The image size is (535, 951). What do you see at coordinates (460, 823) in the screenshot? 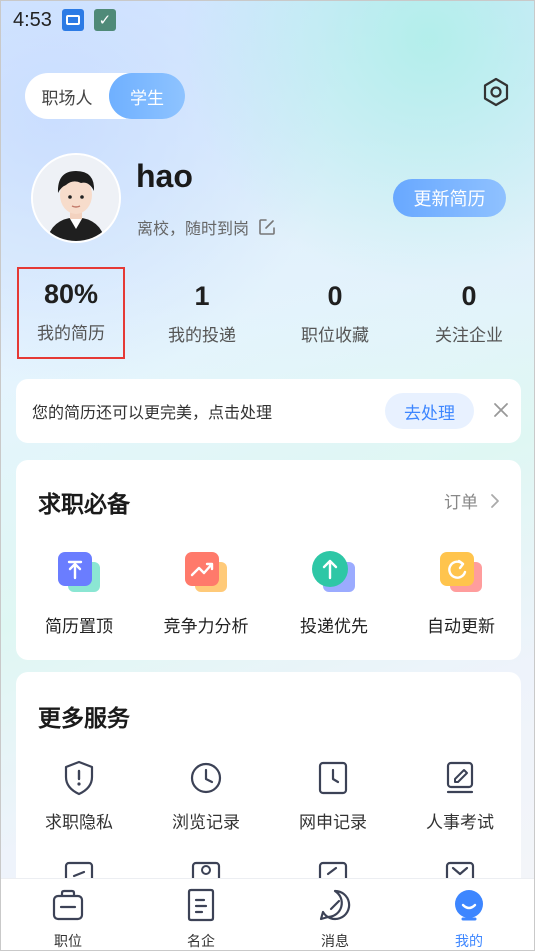
I see `service-item-label: 人事考试` at bounding box center [460, 823].